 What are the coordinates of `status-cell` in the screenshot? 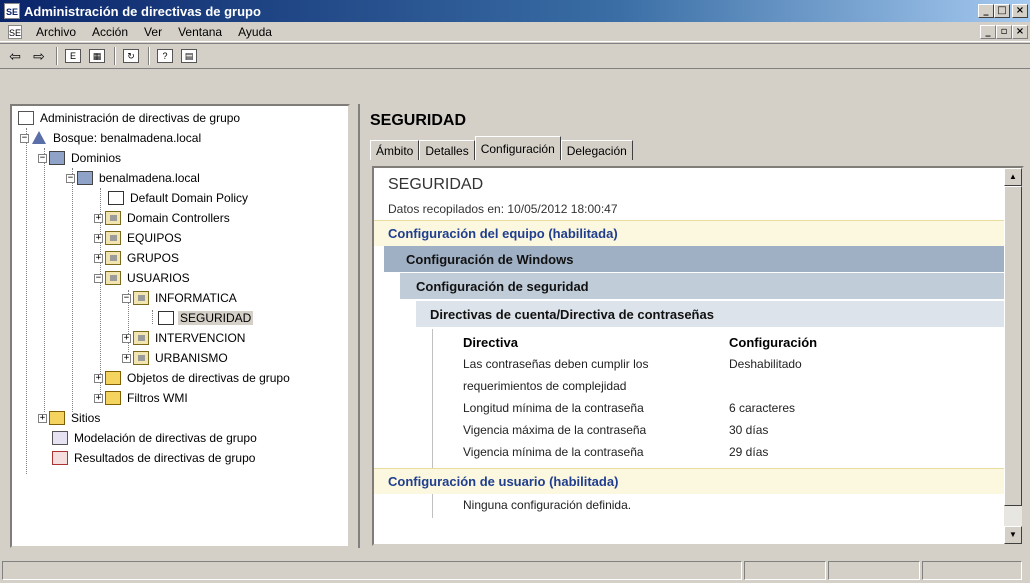 It's located at (972, 570).